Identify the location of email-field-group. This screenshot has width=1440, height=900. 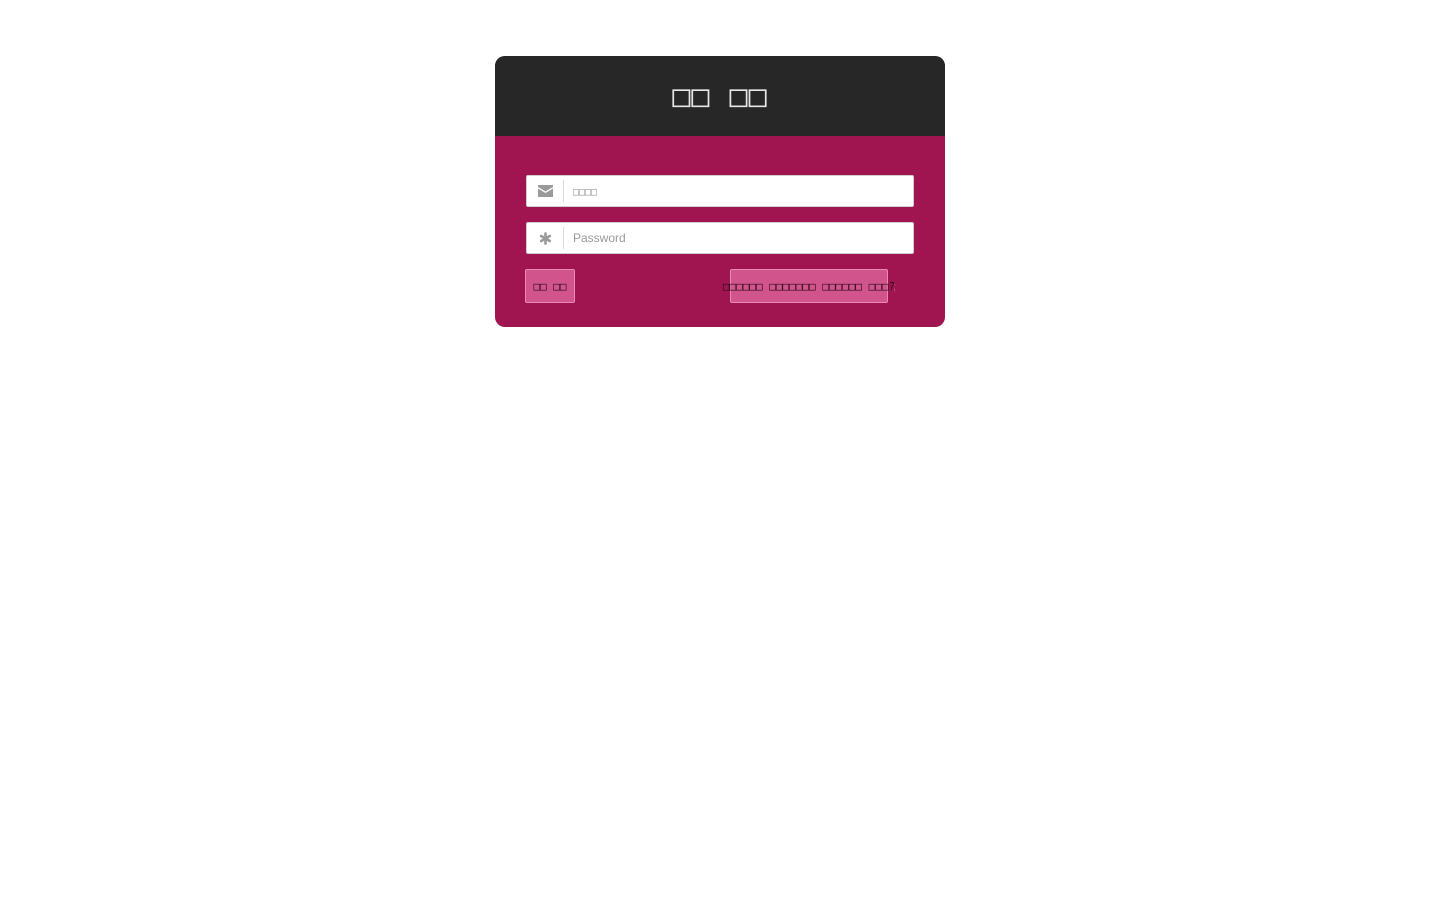
(720, 191).